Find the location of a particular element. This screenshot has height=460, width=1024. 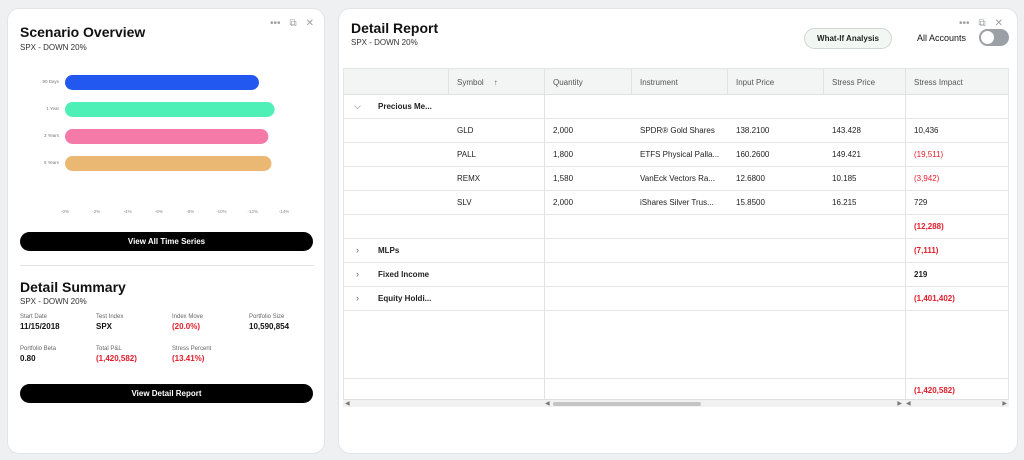

x-tick-label: -14% is located at coordinates (284, 211).